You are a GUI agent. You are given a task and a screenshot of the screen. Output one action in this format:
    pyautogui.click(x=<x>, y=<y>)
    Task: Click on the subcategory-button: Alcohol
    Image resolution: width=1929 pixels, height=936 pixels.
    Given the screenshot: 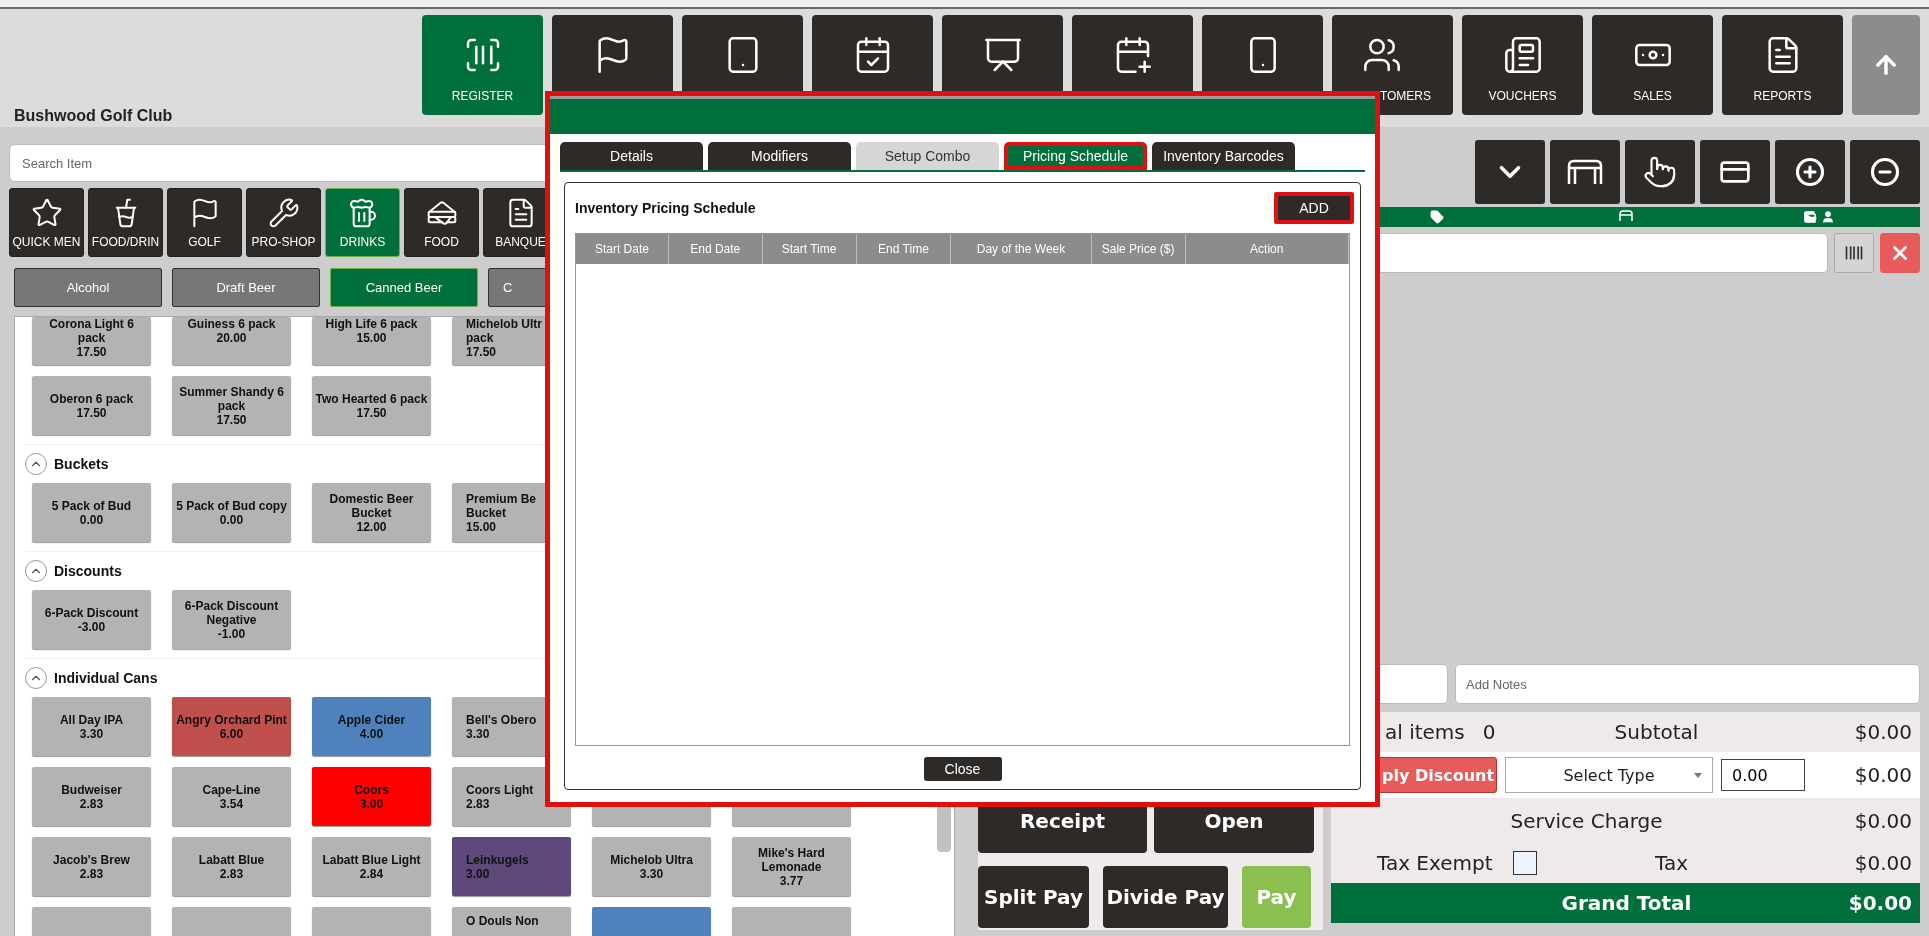 What is the action you would take?
    pyautogui.click(x=88, y=287)
    